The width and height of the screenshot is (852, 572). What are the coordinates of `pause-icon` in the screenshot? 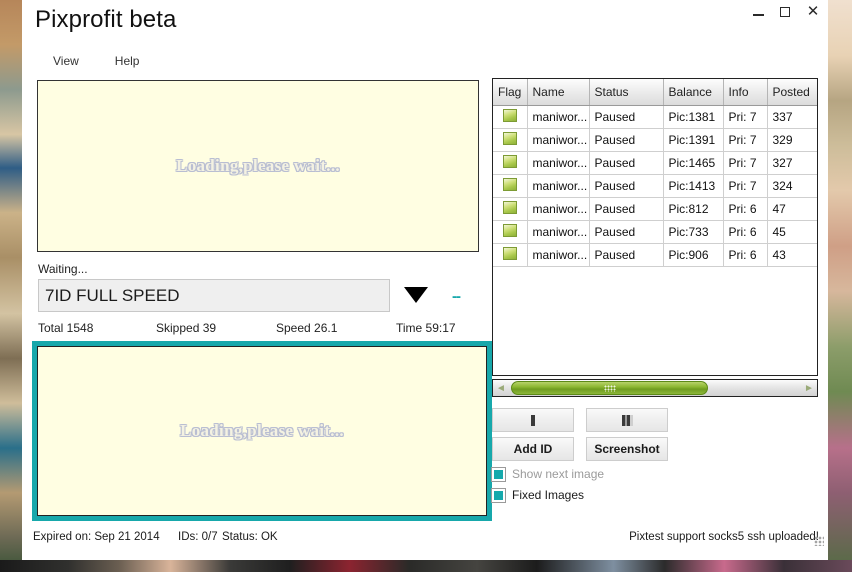 It's located at (533, 420).